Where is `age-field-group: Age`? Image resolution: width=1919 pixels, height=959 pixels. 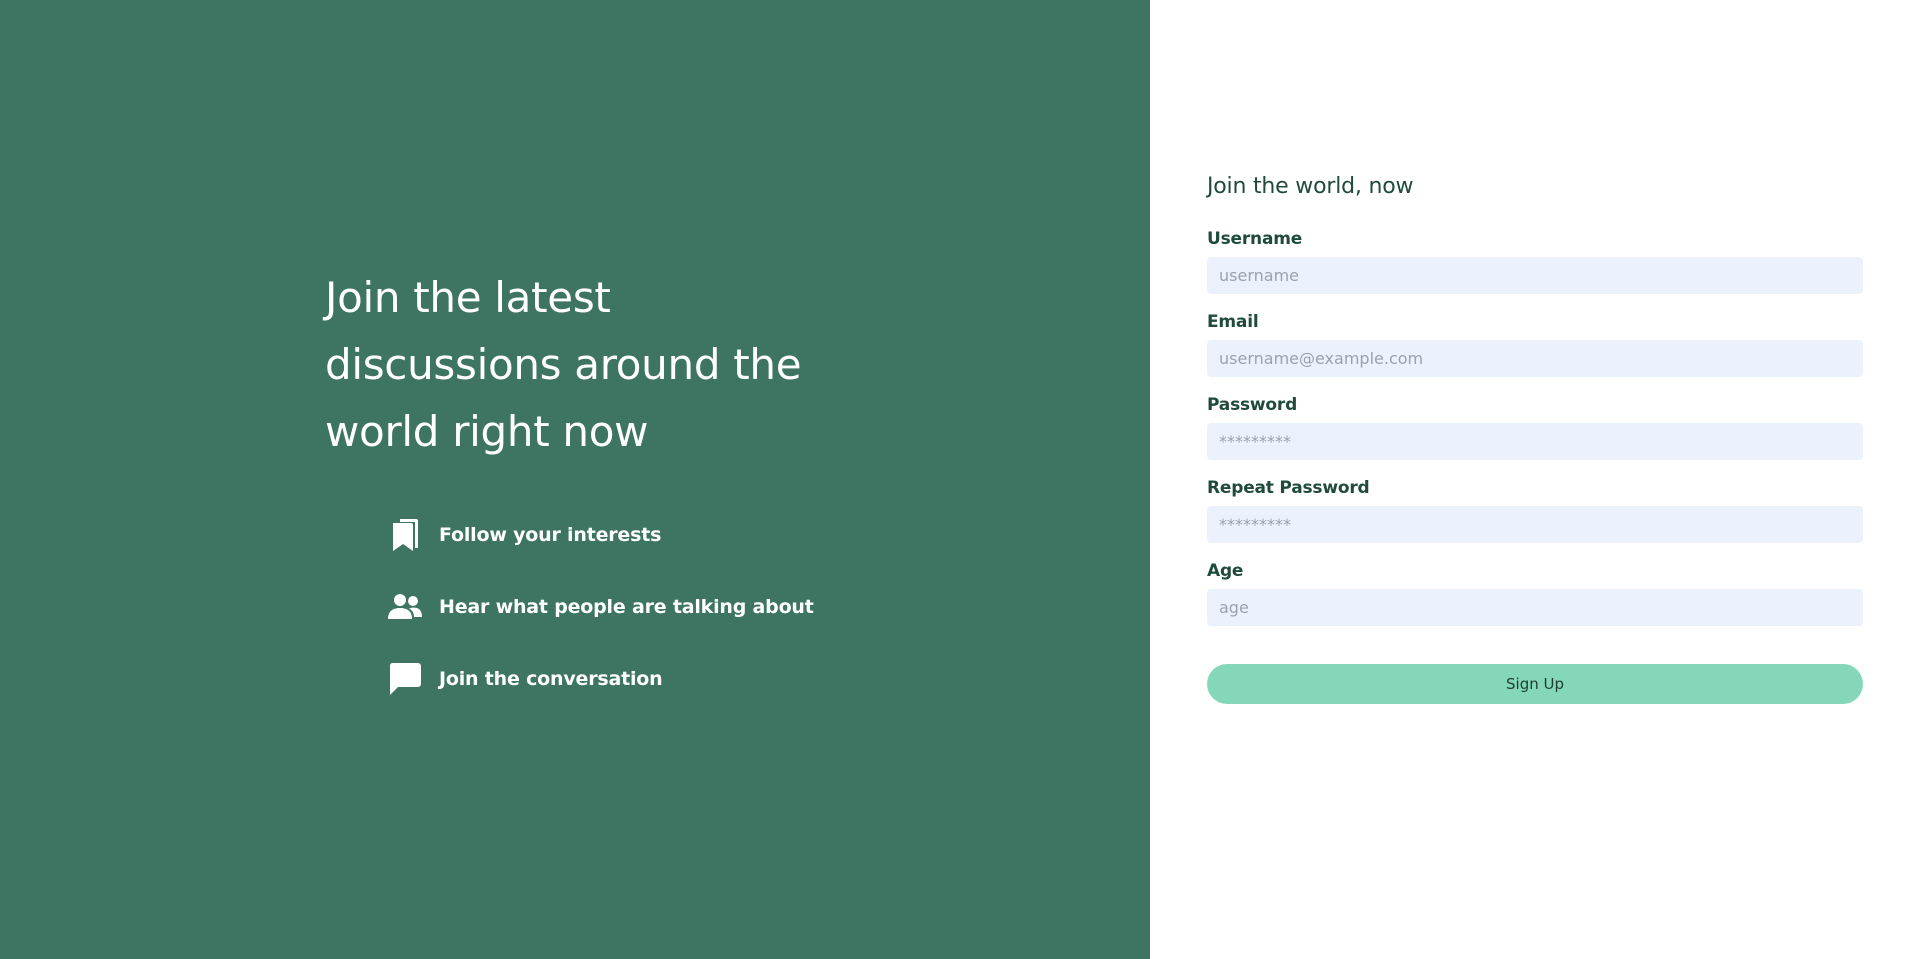 age-field-group: Age is located at coordinates (1535, 593).